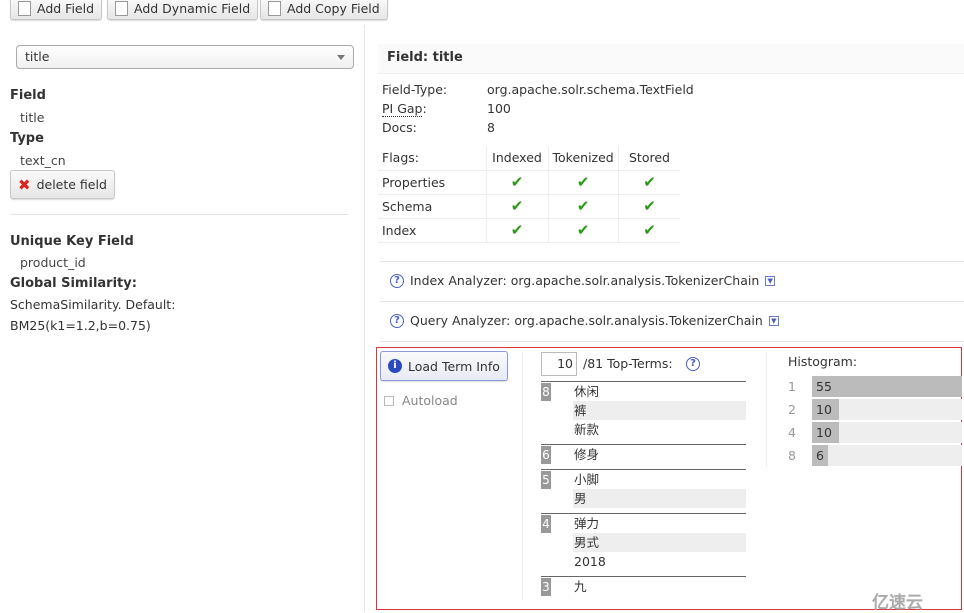 This screenshot has height=613, width=964. Describe the element at coordinates (587, 523) in the screenshot. I see `term-item: 弹力` at that location.